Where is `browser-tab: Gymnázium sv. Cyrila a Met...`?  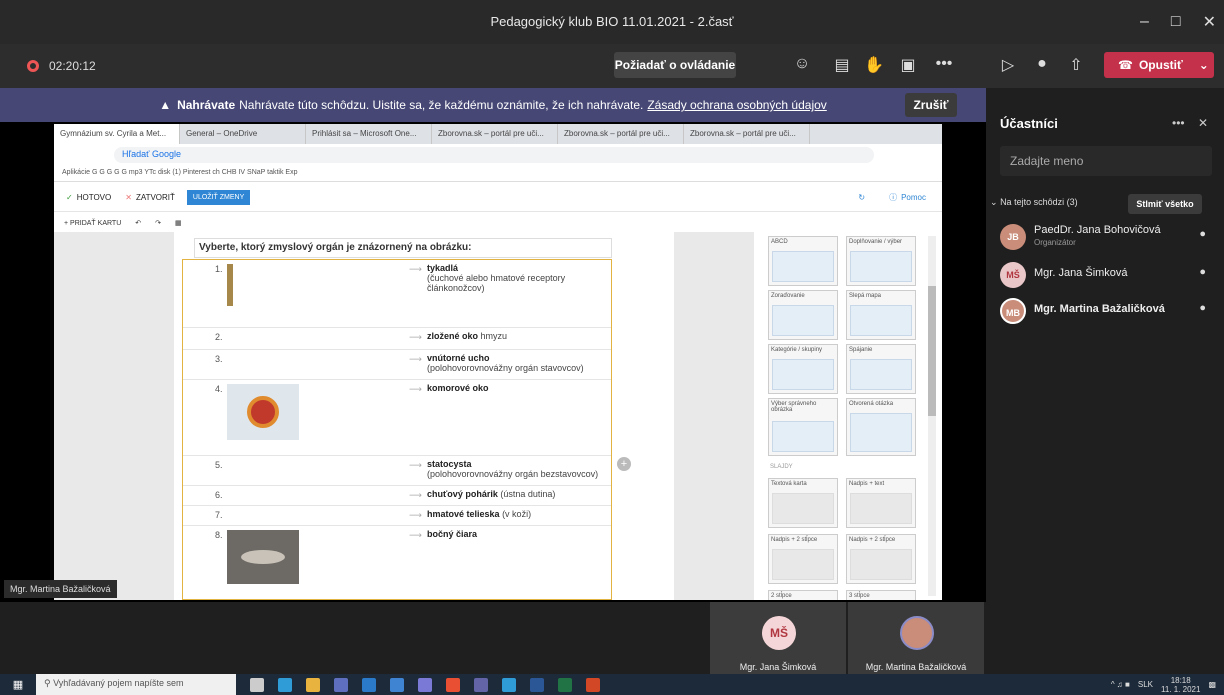 browser-tab: Gymnázium sv. Cyrila a Met... is located at coordinates (117, 134).